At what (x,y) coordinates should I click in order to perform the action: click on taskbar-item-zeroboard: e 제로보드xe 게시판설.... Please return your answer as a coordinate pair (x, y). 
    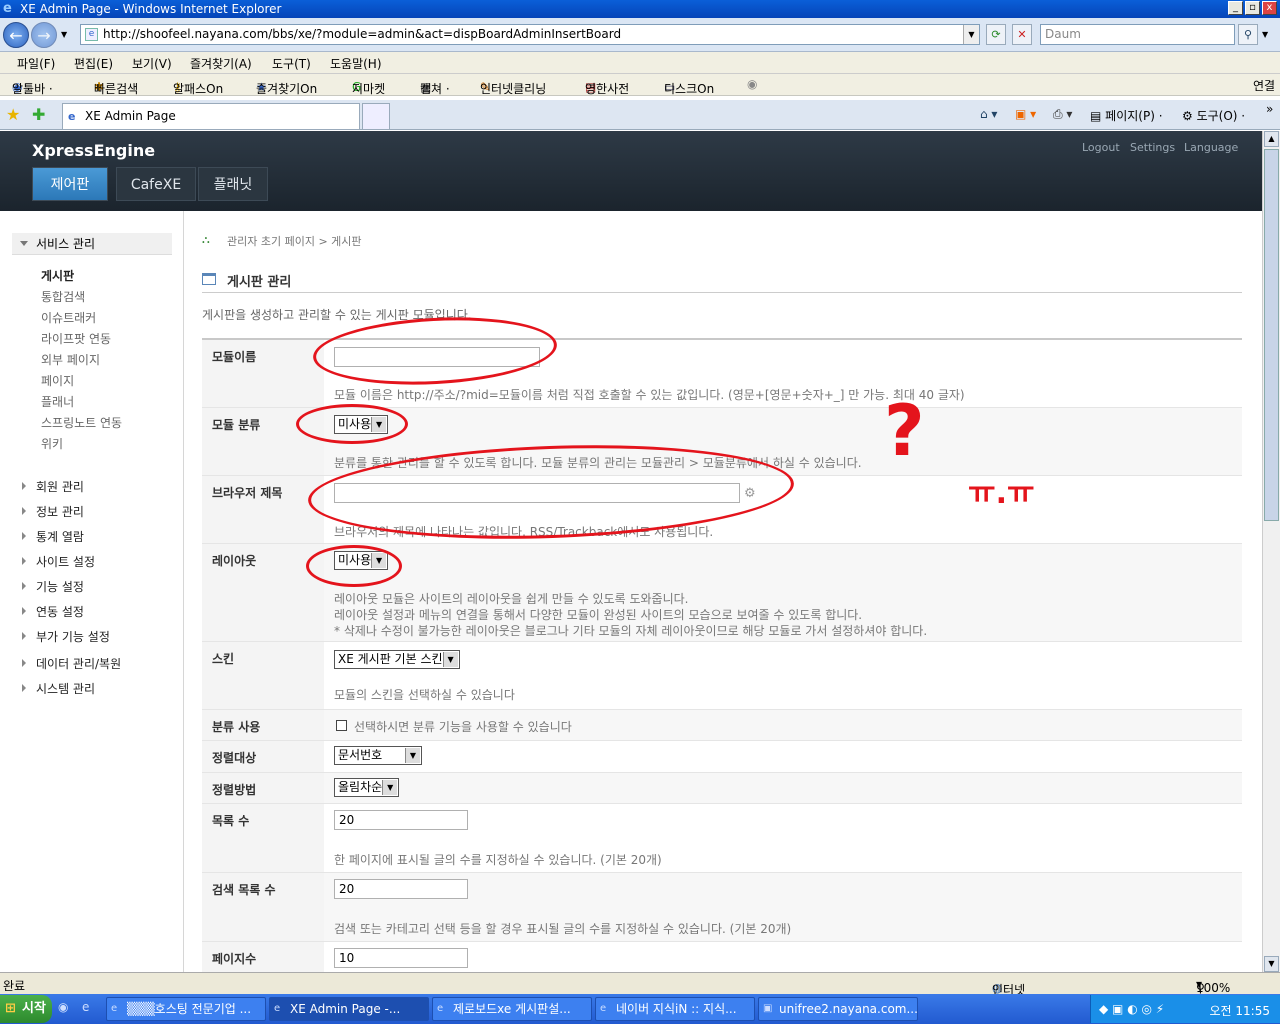
    Looking at the image, I should click on (512, 1009).